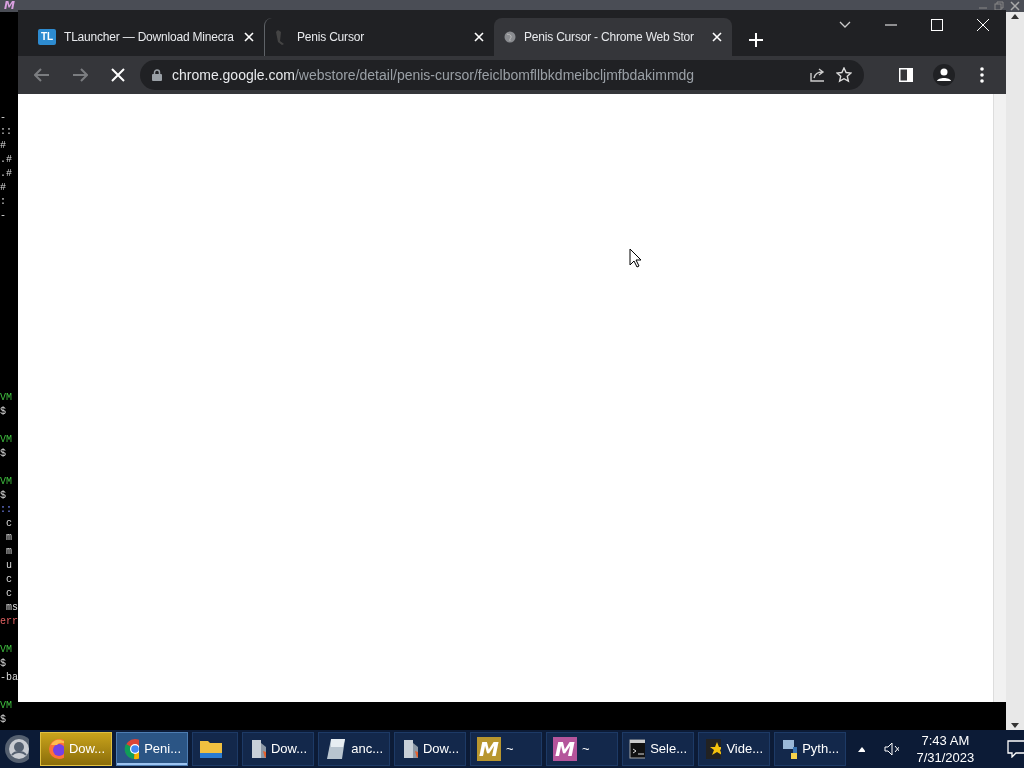 This screenshot has width=1024, height=768. Describe the element at coordinates (1015, 6) in the screenshot. I see `close-icon` at that location.